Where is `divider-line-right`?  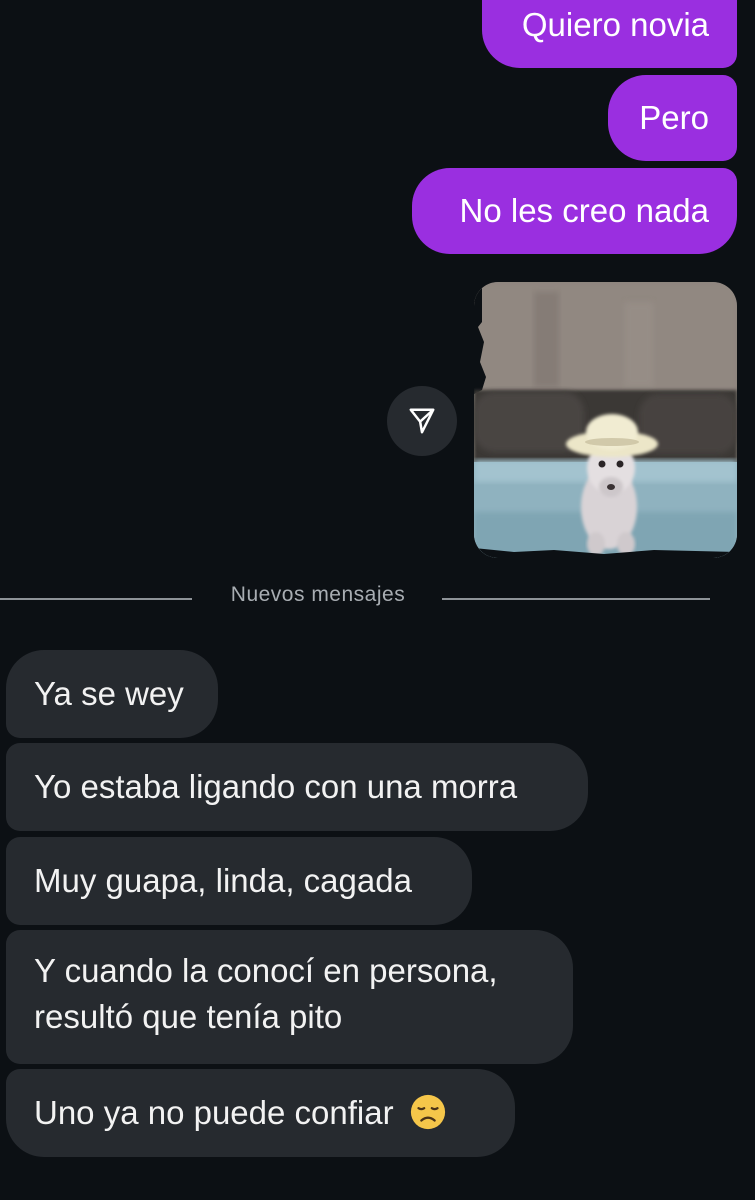
divider-line-right is located at coordinates (576, 599).